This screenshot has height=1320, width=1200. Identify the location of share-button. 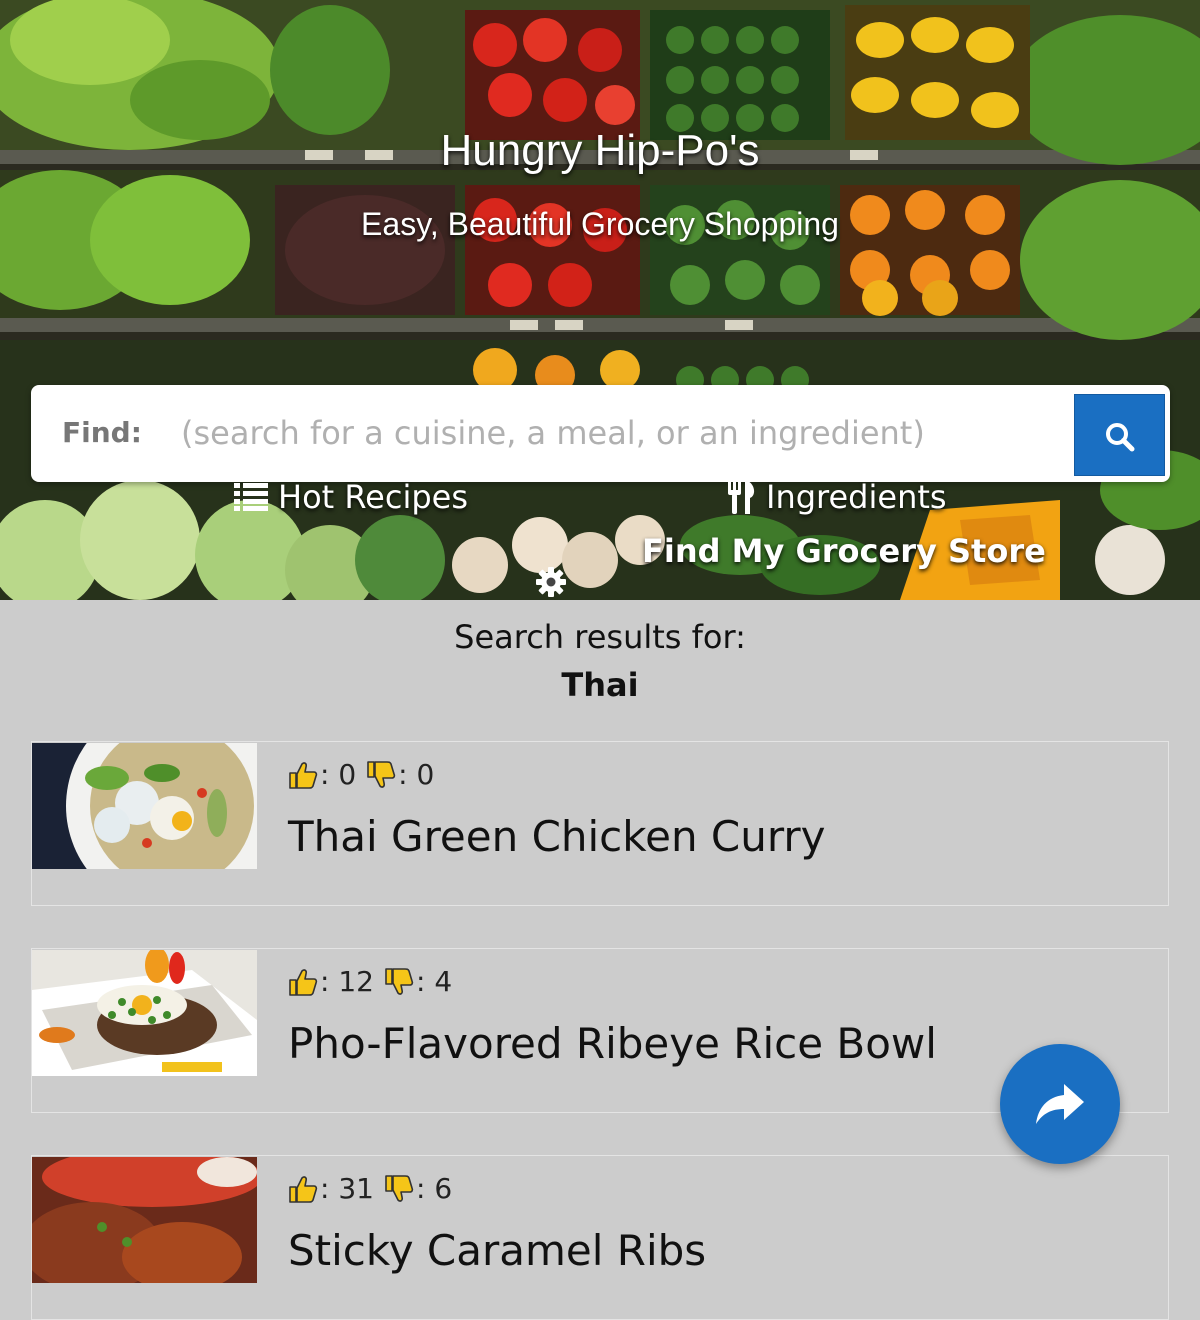
(1060, 1104).